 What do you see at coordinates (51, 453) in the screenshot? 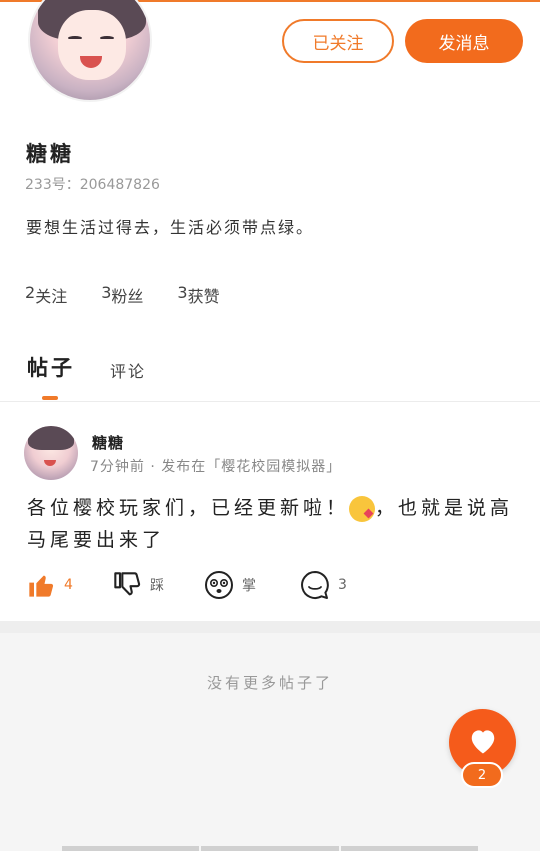
I see `post-author-avatar` at bounding box center [51, 453].